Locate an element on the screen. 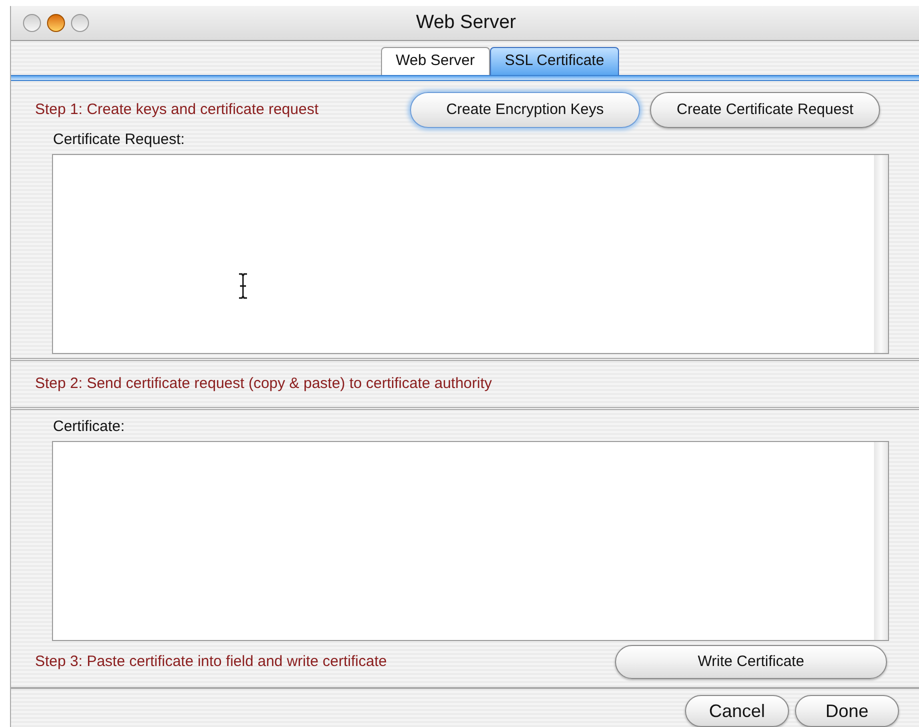 The height and width of the screenshot is (727, 919). create-button: Create Certificate Request is located at coordinates (765, 110).